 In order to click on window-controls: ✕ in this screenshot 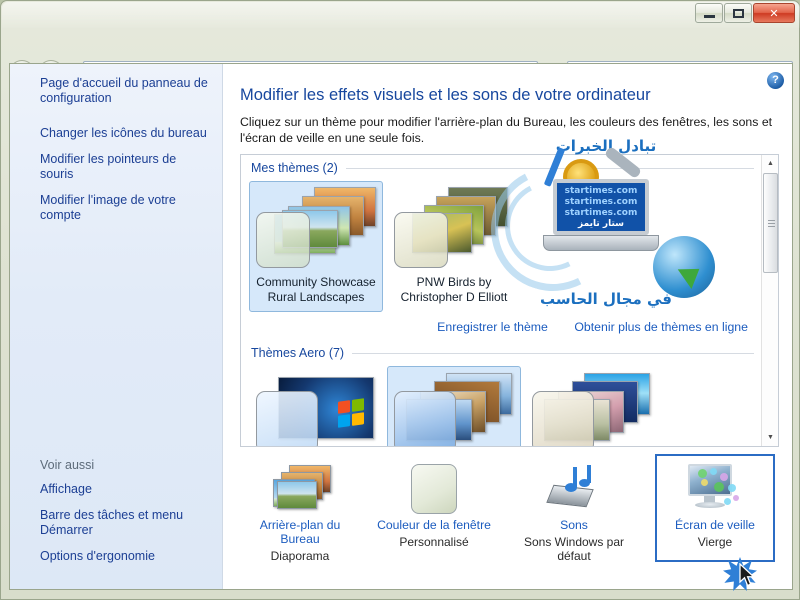, I will do `click(744, 13)`.